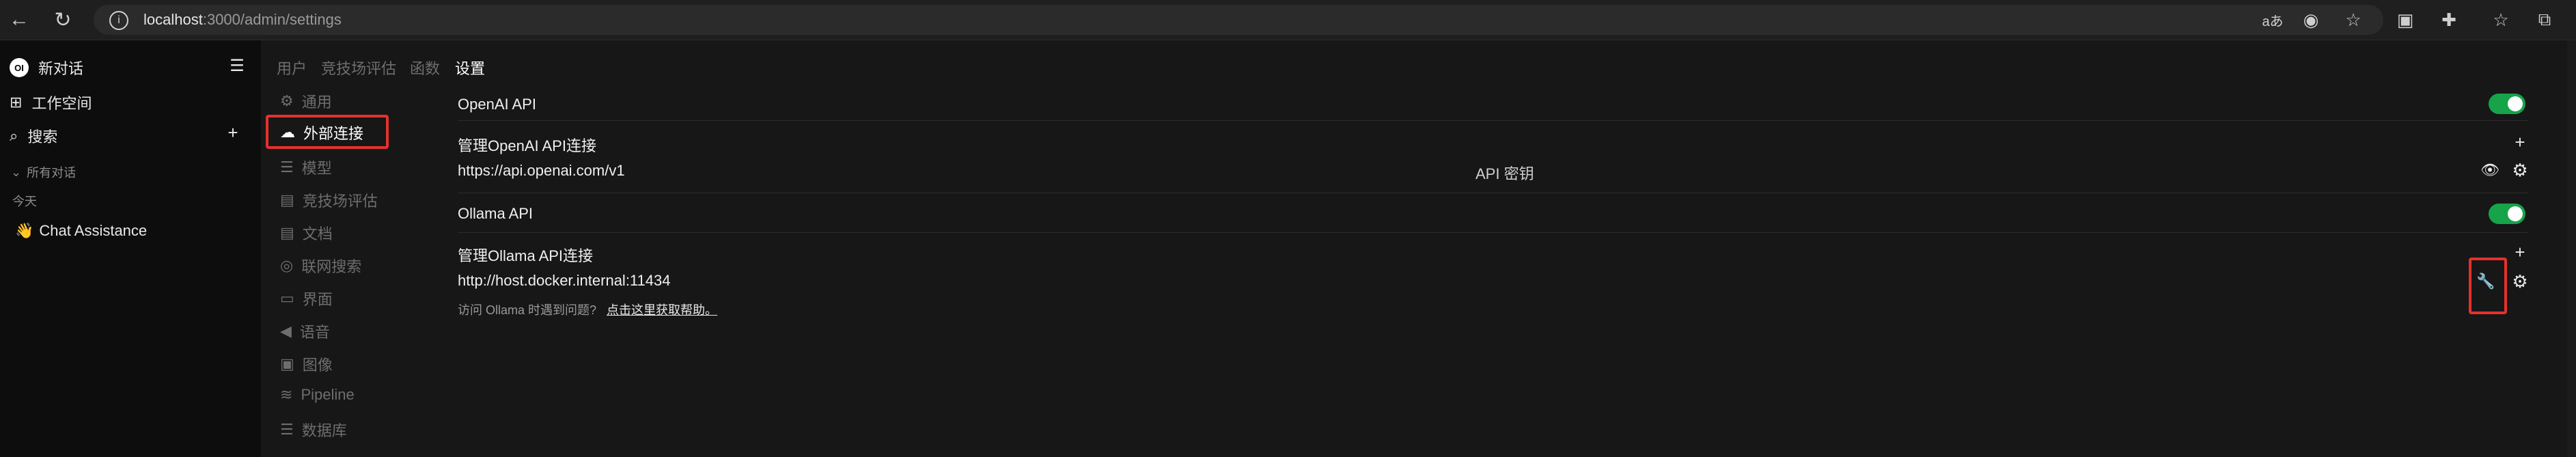 This screenshot has height=457, width=2576. I want to click on settings-nav-label: 通用, so click(317, 103).